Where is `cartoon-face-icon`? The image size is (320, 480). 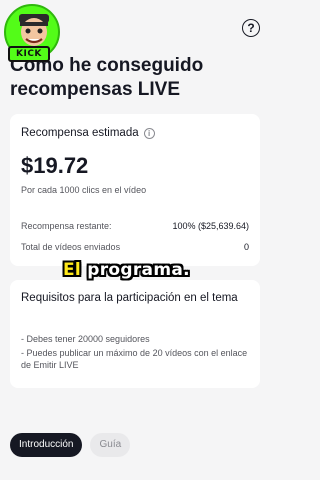
cartoon-face-icon is located at coordinates (34, 30).